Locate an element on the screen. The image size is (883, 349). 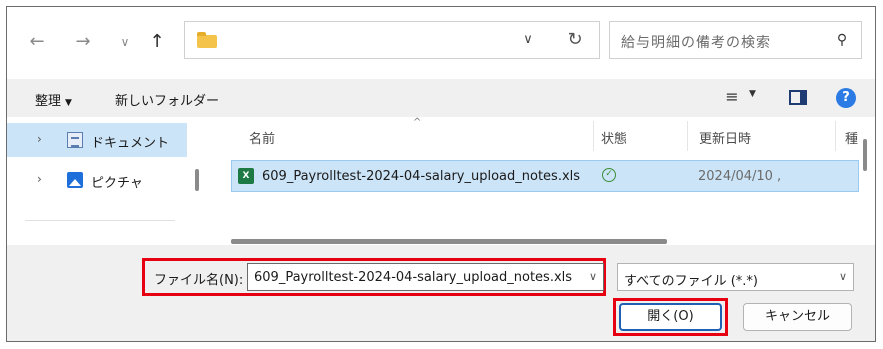
command-bar: 整理 ▼ 新しいフォルダー ≡ ▼ ? is located at coordinates (441, 98).